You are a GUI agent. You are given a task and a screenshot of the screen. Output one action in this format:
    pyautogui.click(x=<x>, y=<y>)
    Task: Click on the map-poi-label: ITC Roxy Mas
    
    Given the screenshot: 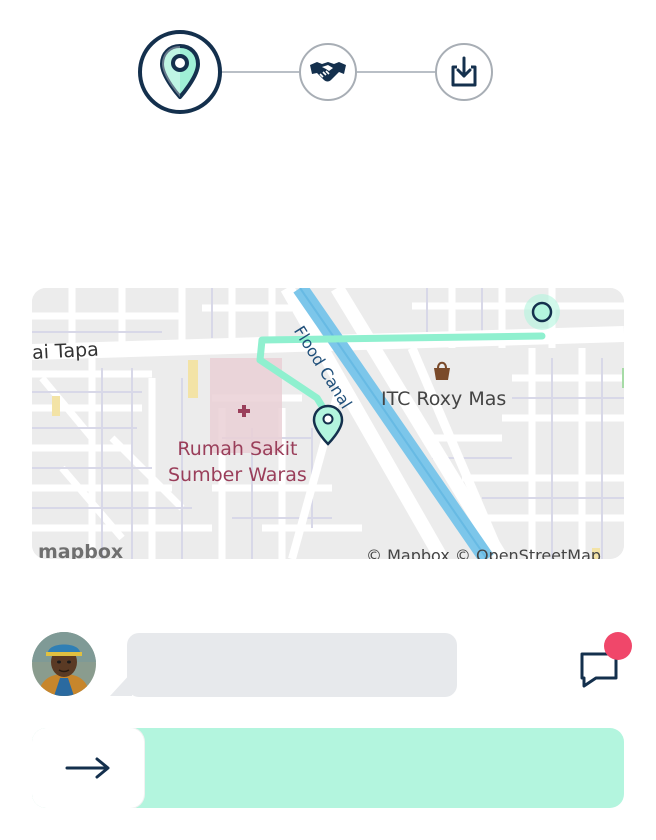 What is the action you would take?
    pyautogui.click(x=444, y=399)
    